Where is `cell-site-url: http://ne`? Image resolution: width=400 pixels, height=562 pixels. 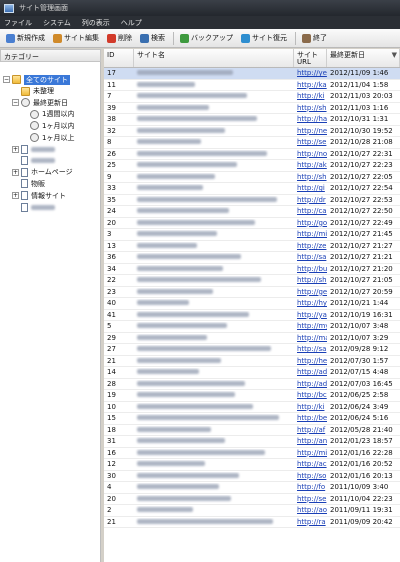
cell-site-url: http://ne is located at coordinates (310, 131).